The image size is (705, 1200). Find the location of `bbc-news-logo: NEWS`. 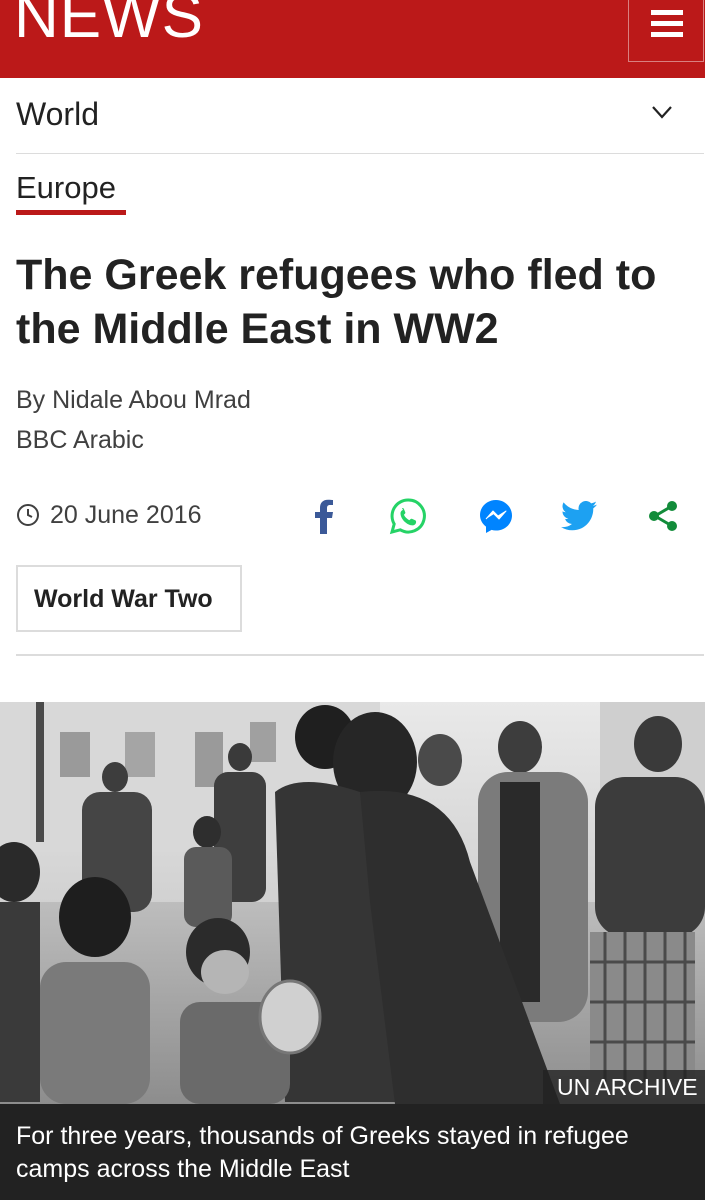

bbc-news-logo: NEWS is located at coordinates (109, 24).